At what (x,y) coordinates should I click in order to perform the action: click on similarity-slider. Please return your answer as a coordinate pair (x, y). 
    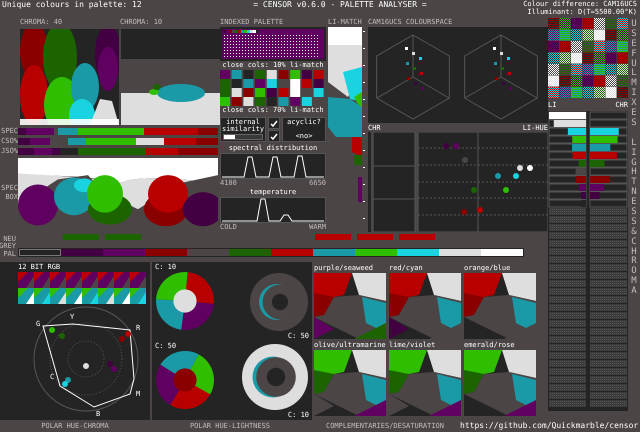
    Looking at the image, I should click on (243, 137).